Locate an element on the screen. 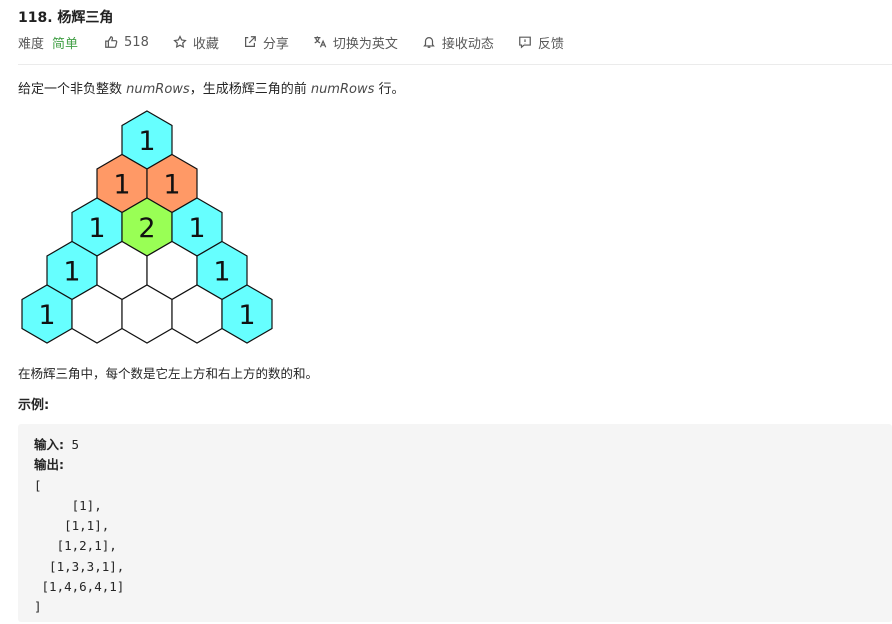 This screenshot has height=624, width=892. share-button: 分享 is located at coordinates (266, 42).